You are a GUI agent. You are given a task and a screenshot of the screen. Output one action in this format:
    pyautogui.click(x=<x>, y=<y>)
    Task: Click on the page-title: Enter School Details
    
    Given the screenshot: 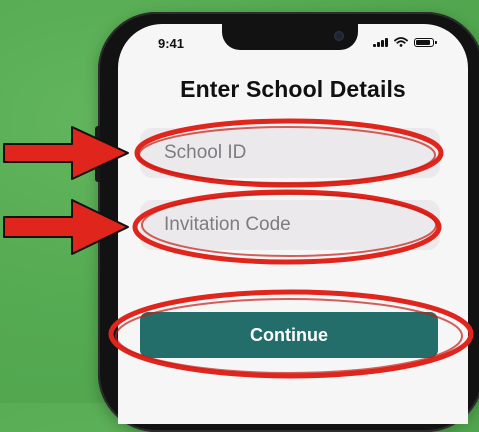 What is the action you would take?
    pyautogui.click(x=293, y=89)
    